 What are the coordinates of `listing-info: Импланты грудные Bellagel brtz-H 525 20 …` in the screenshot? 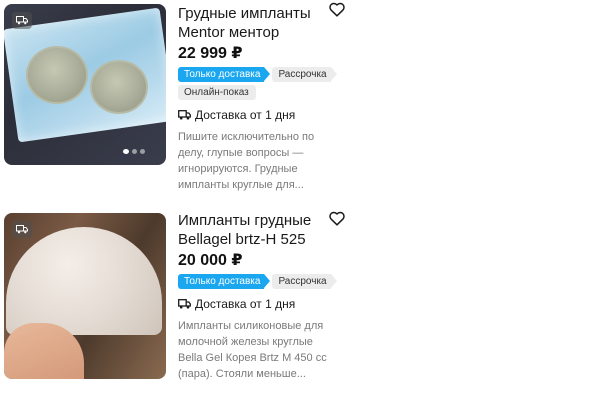 It's located at (263, 296).